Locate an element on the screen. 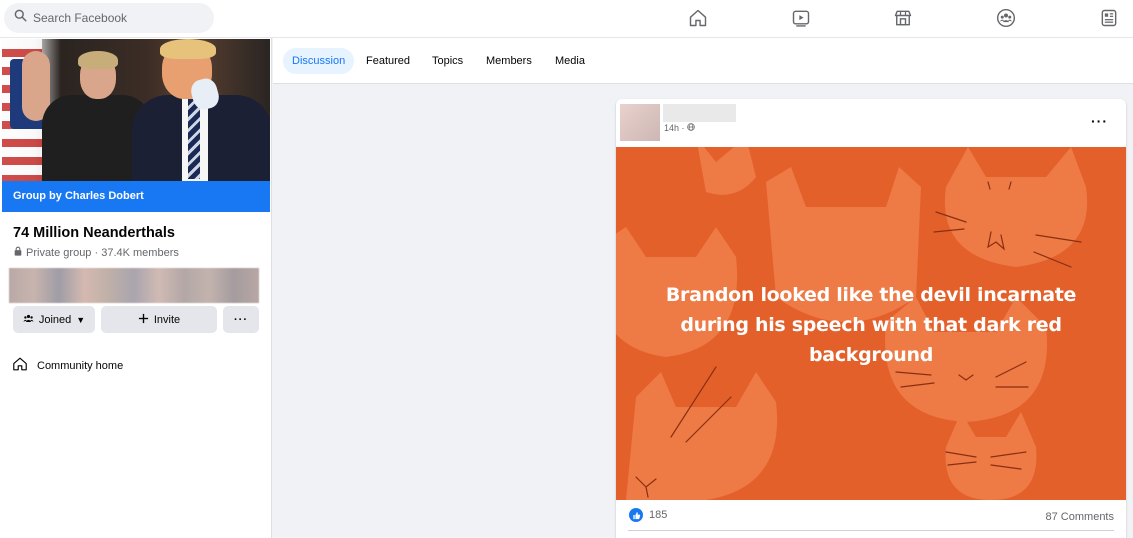  tab-discussion: Discussion is located at coordinates (319, 61).